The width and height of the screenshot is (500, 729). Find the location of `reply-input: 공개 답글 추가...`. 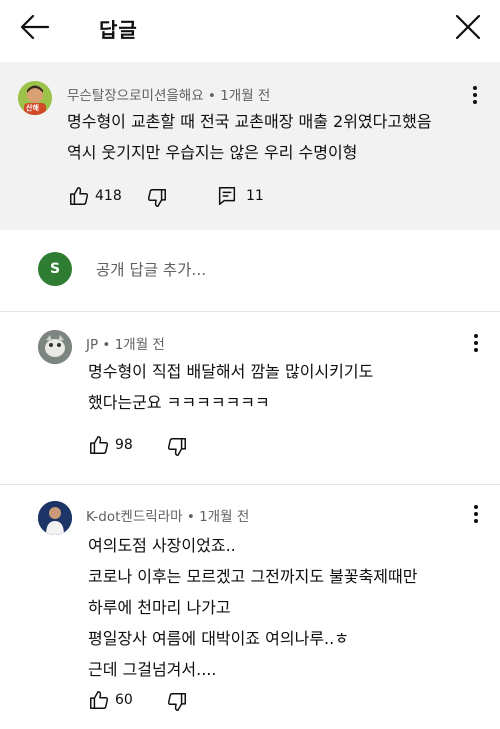

reply-input: 공개 답글 추가... is located at coordinates (151, 269).